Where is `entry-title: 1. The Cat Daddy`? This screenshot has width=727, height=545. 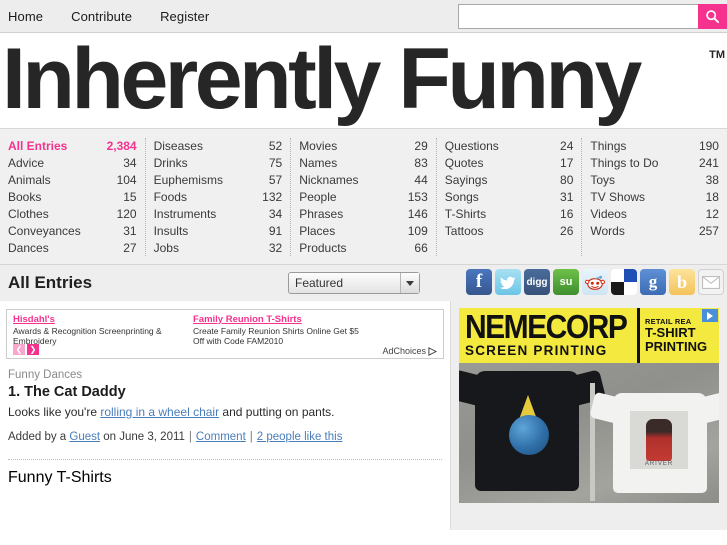 entry-title: 1. The Cat Daddy is located at coordinates (225, 392).